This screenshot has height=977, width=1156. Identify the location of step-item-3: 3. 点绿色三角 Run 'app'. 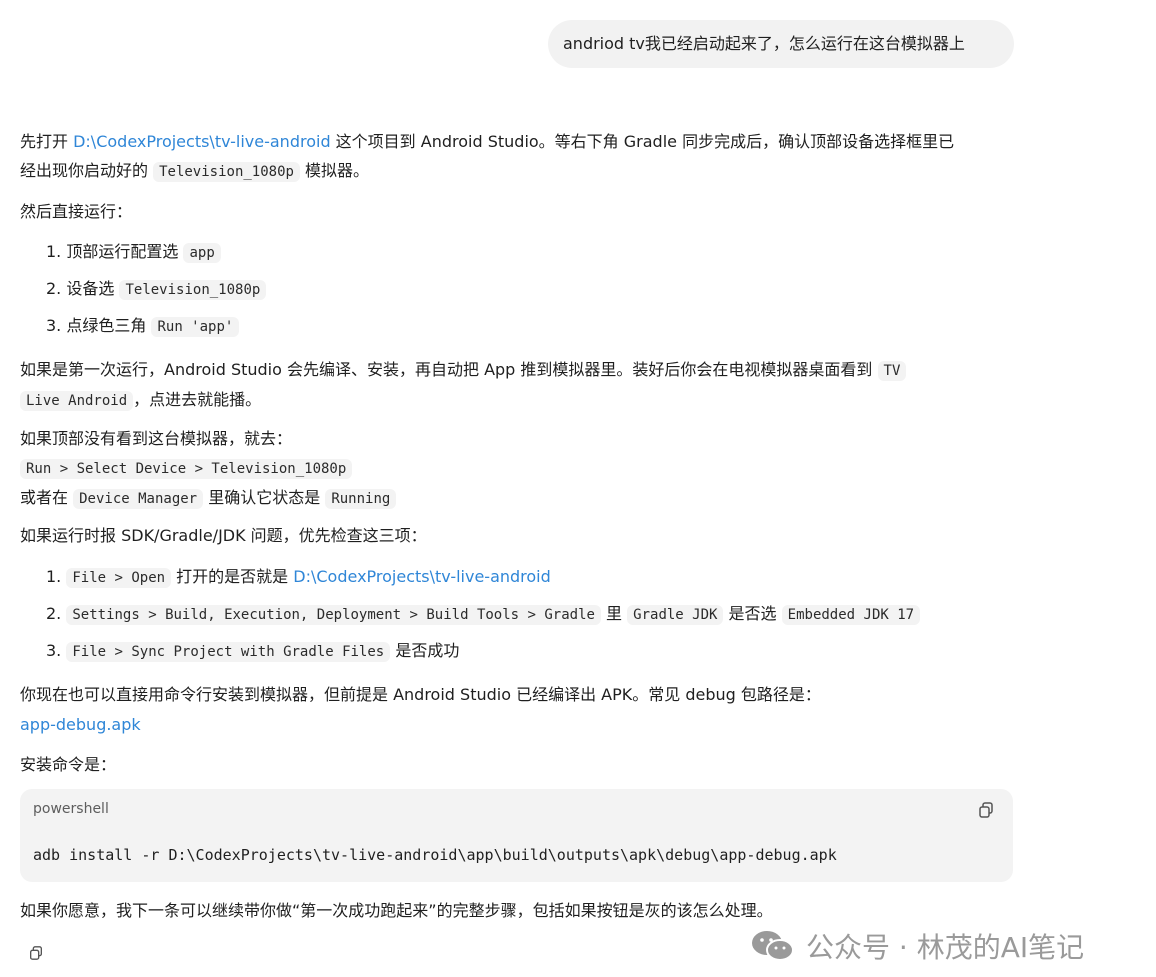
(143, 326).